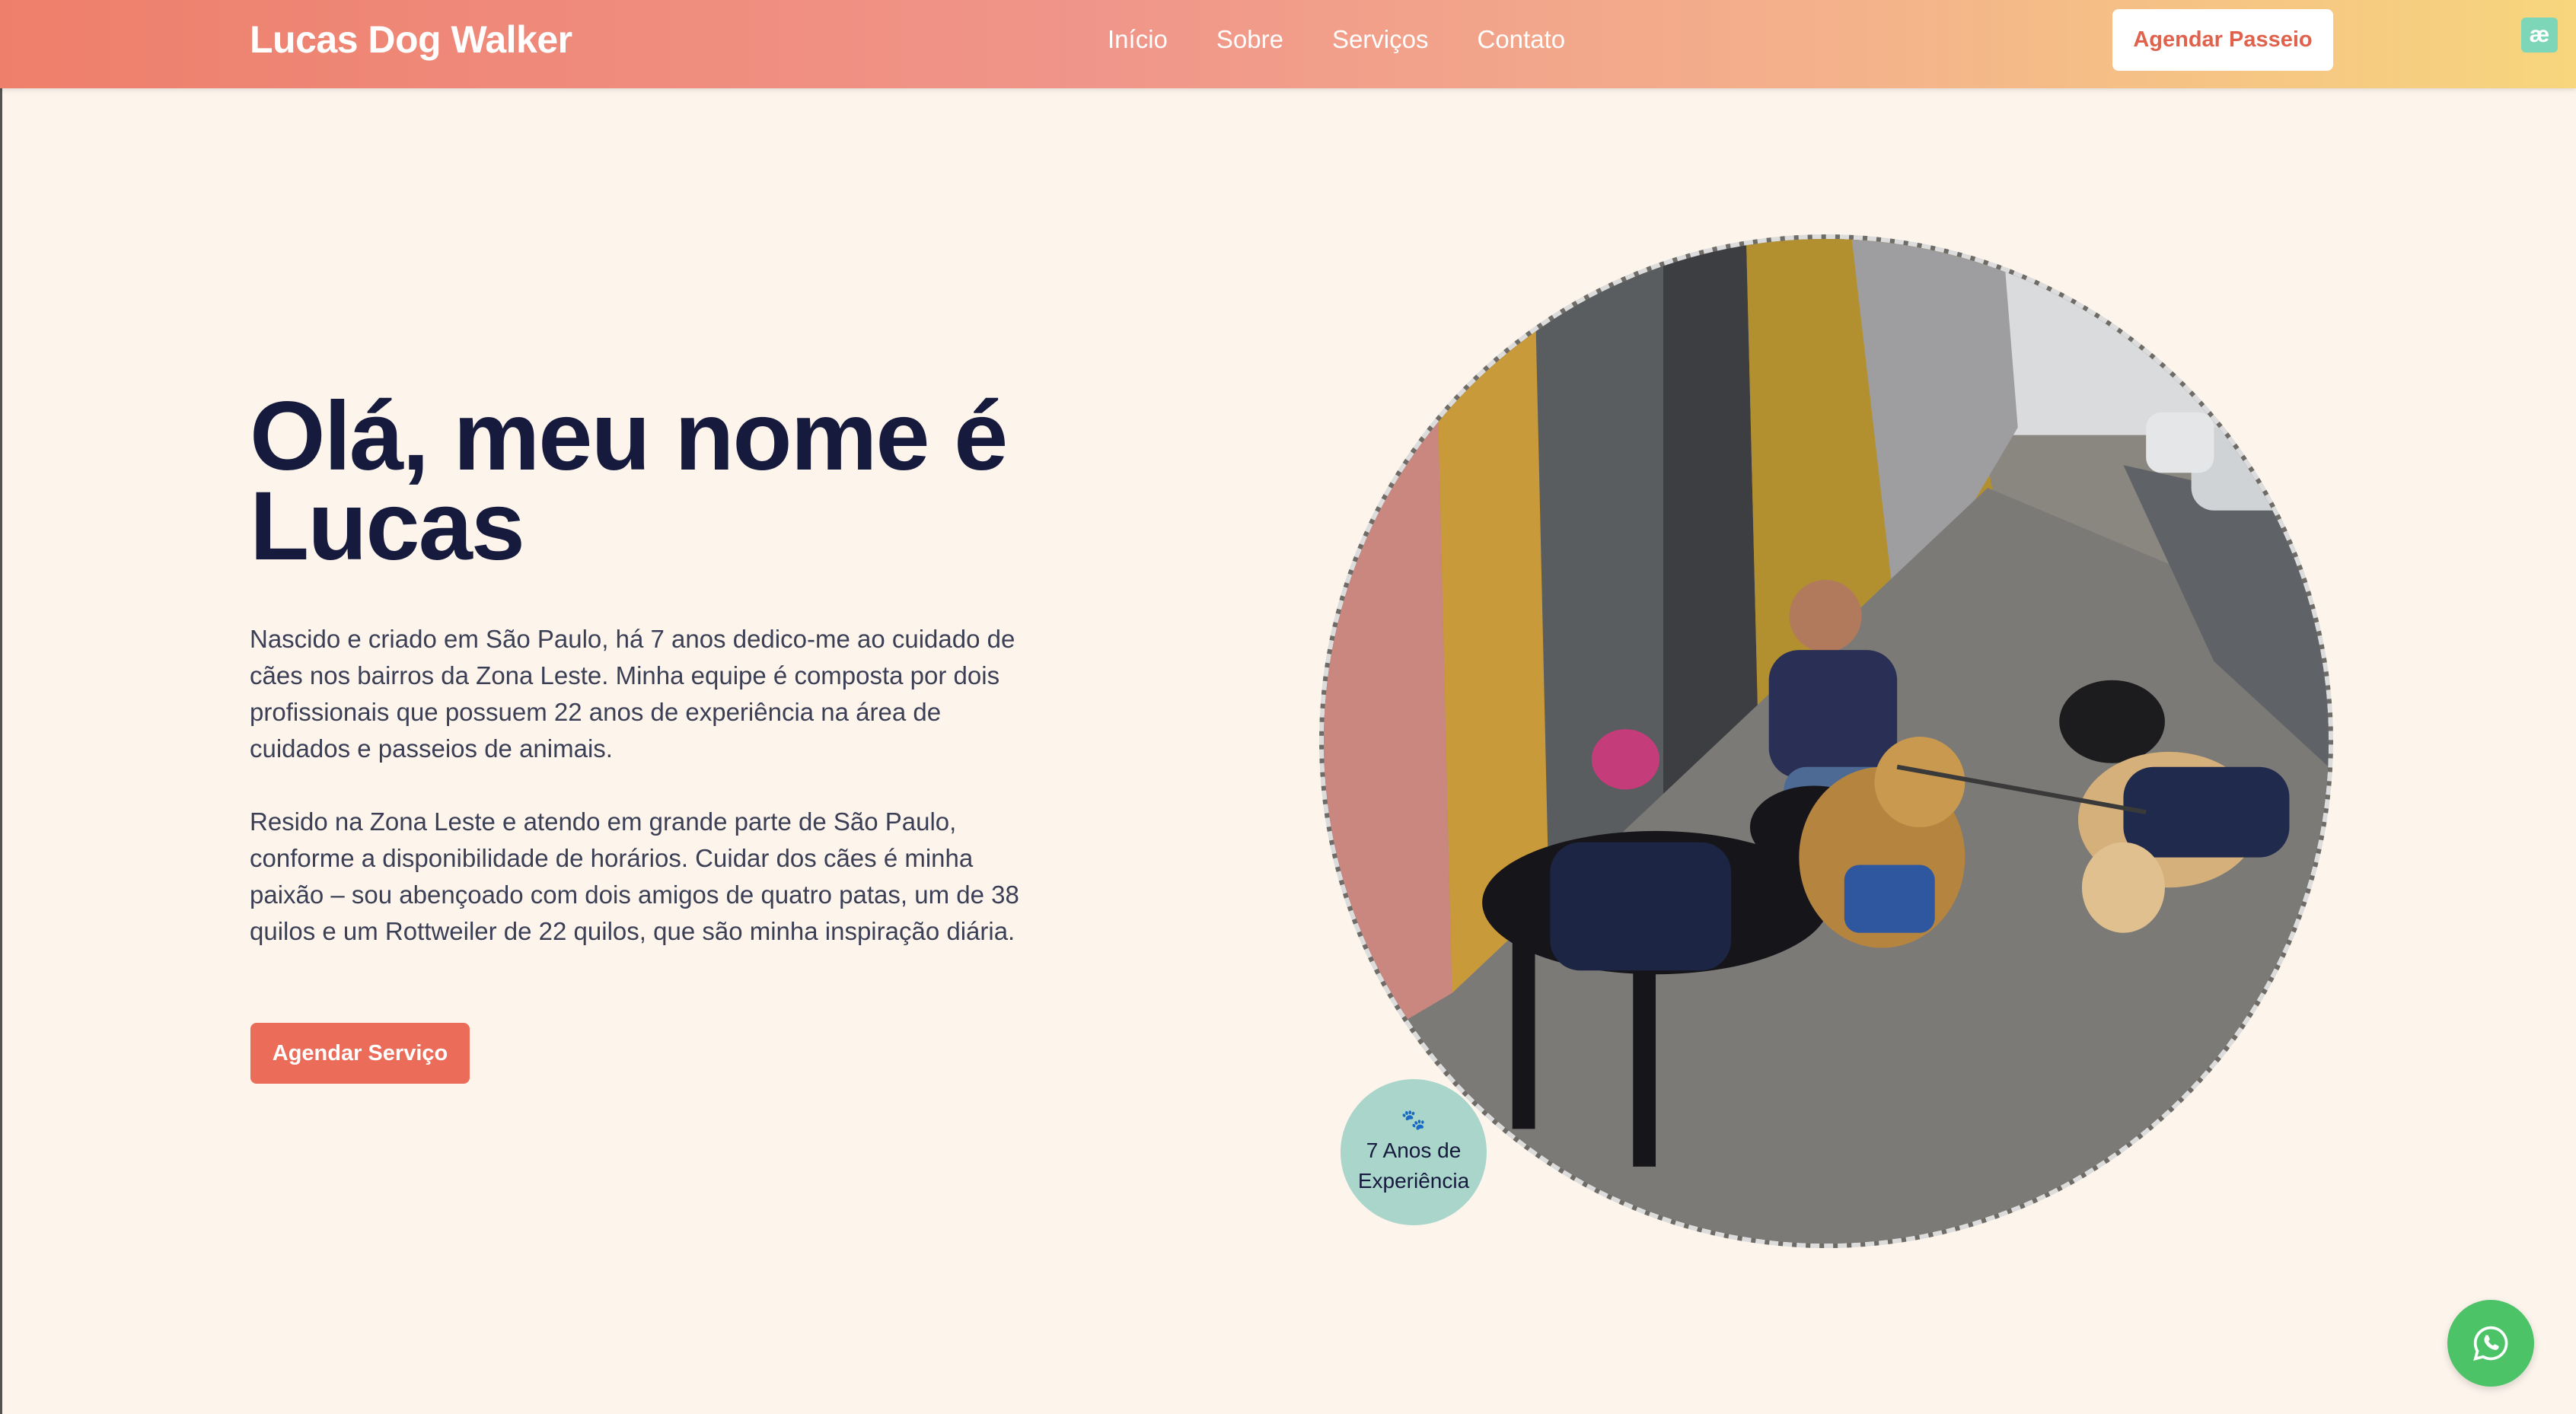 This screenshot has height=1414, width=2576. What do you see at coordinates (1413, 1166) in the screenshot?
I see `experience-text: 7 Anos de Experiência` at bounding box center [1413, 1166].